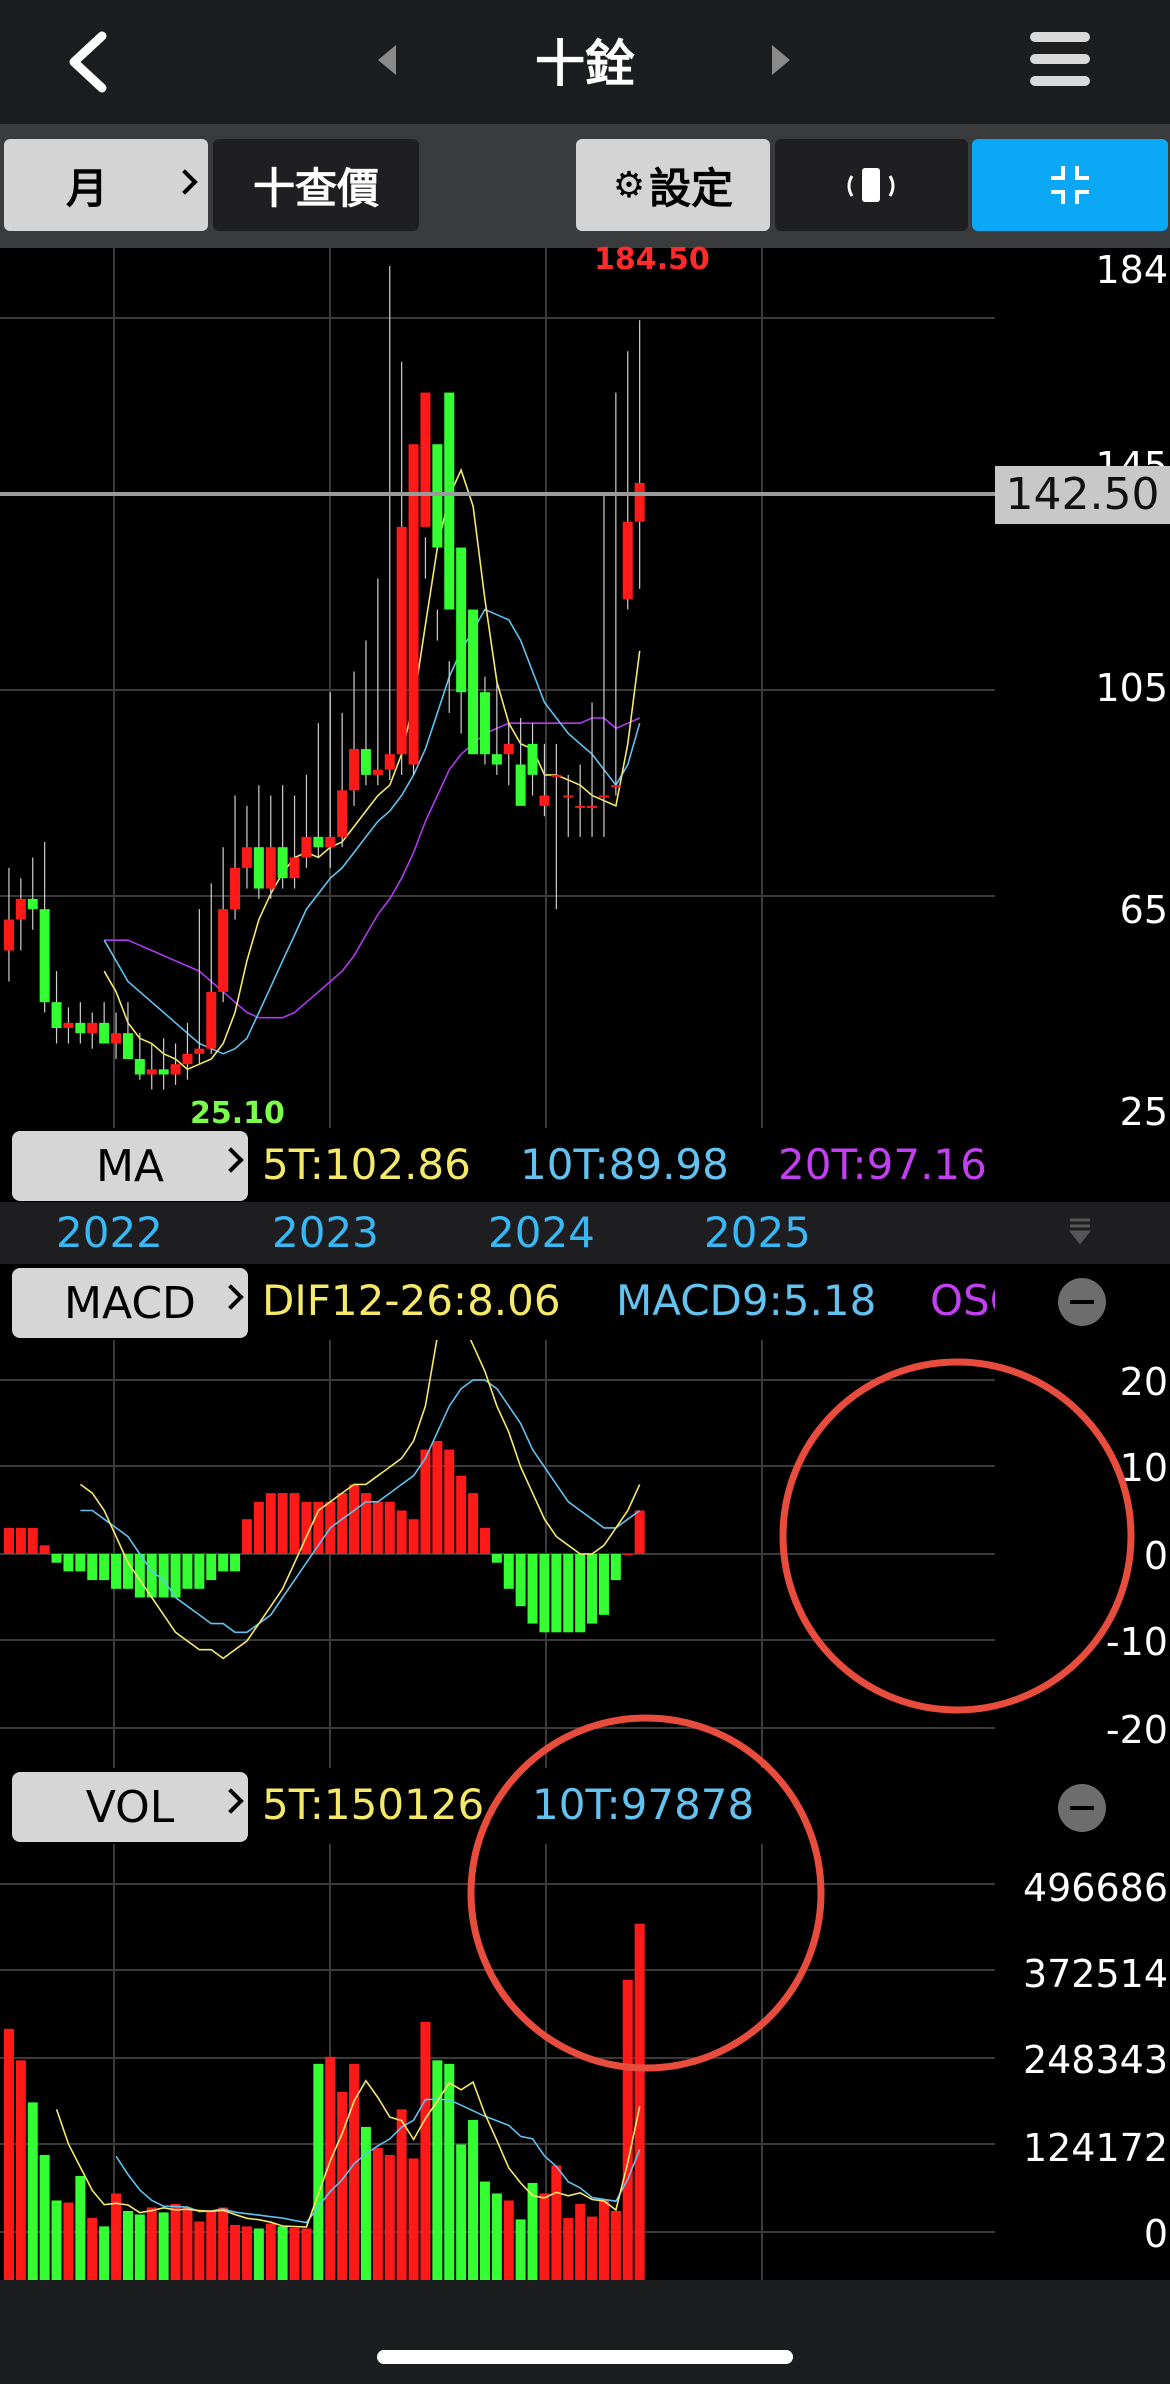 Image resolution: width=1170 pixels, height=2384 pixels. What do you see at coordinates (130, 1166) in the screenshot?
I see `ma-indicator-button: MA` at bounding box center [130, 1166].